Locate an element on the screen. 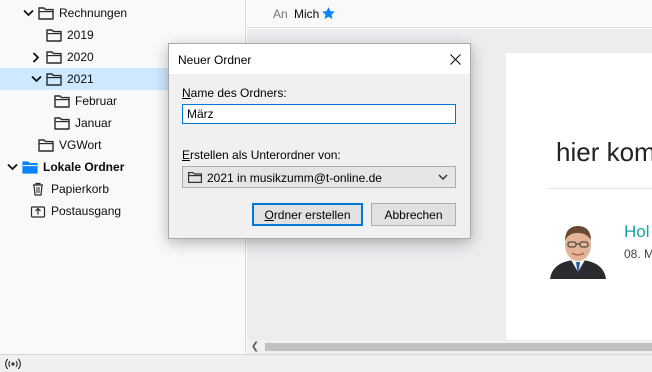 The height and width of the screenshot is (372, 652). email-heading: hier kom is located at coordinates (604, 152).